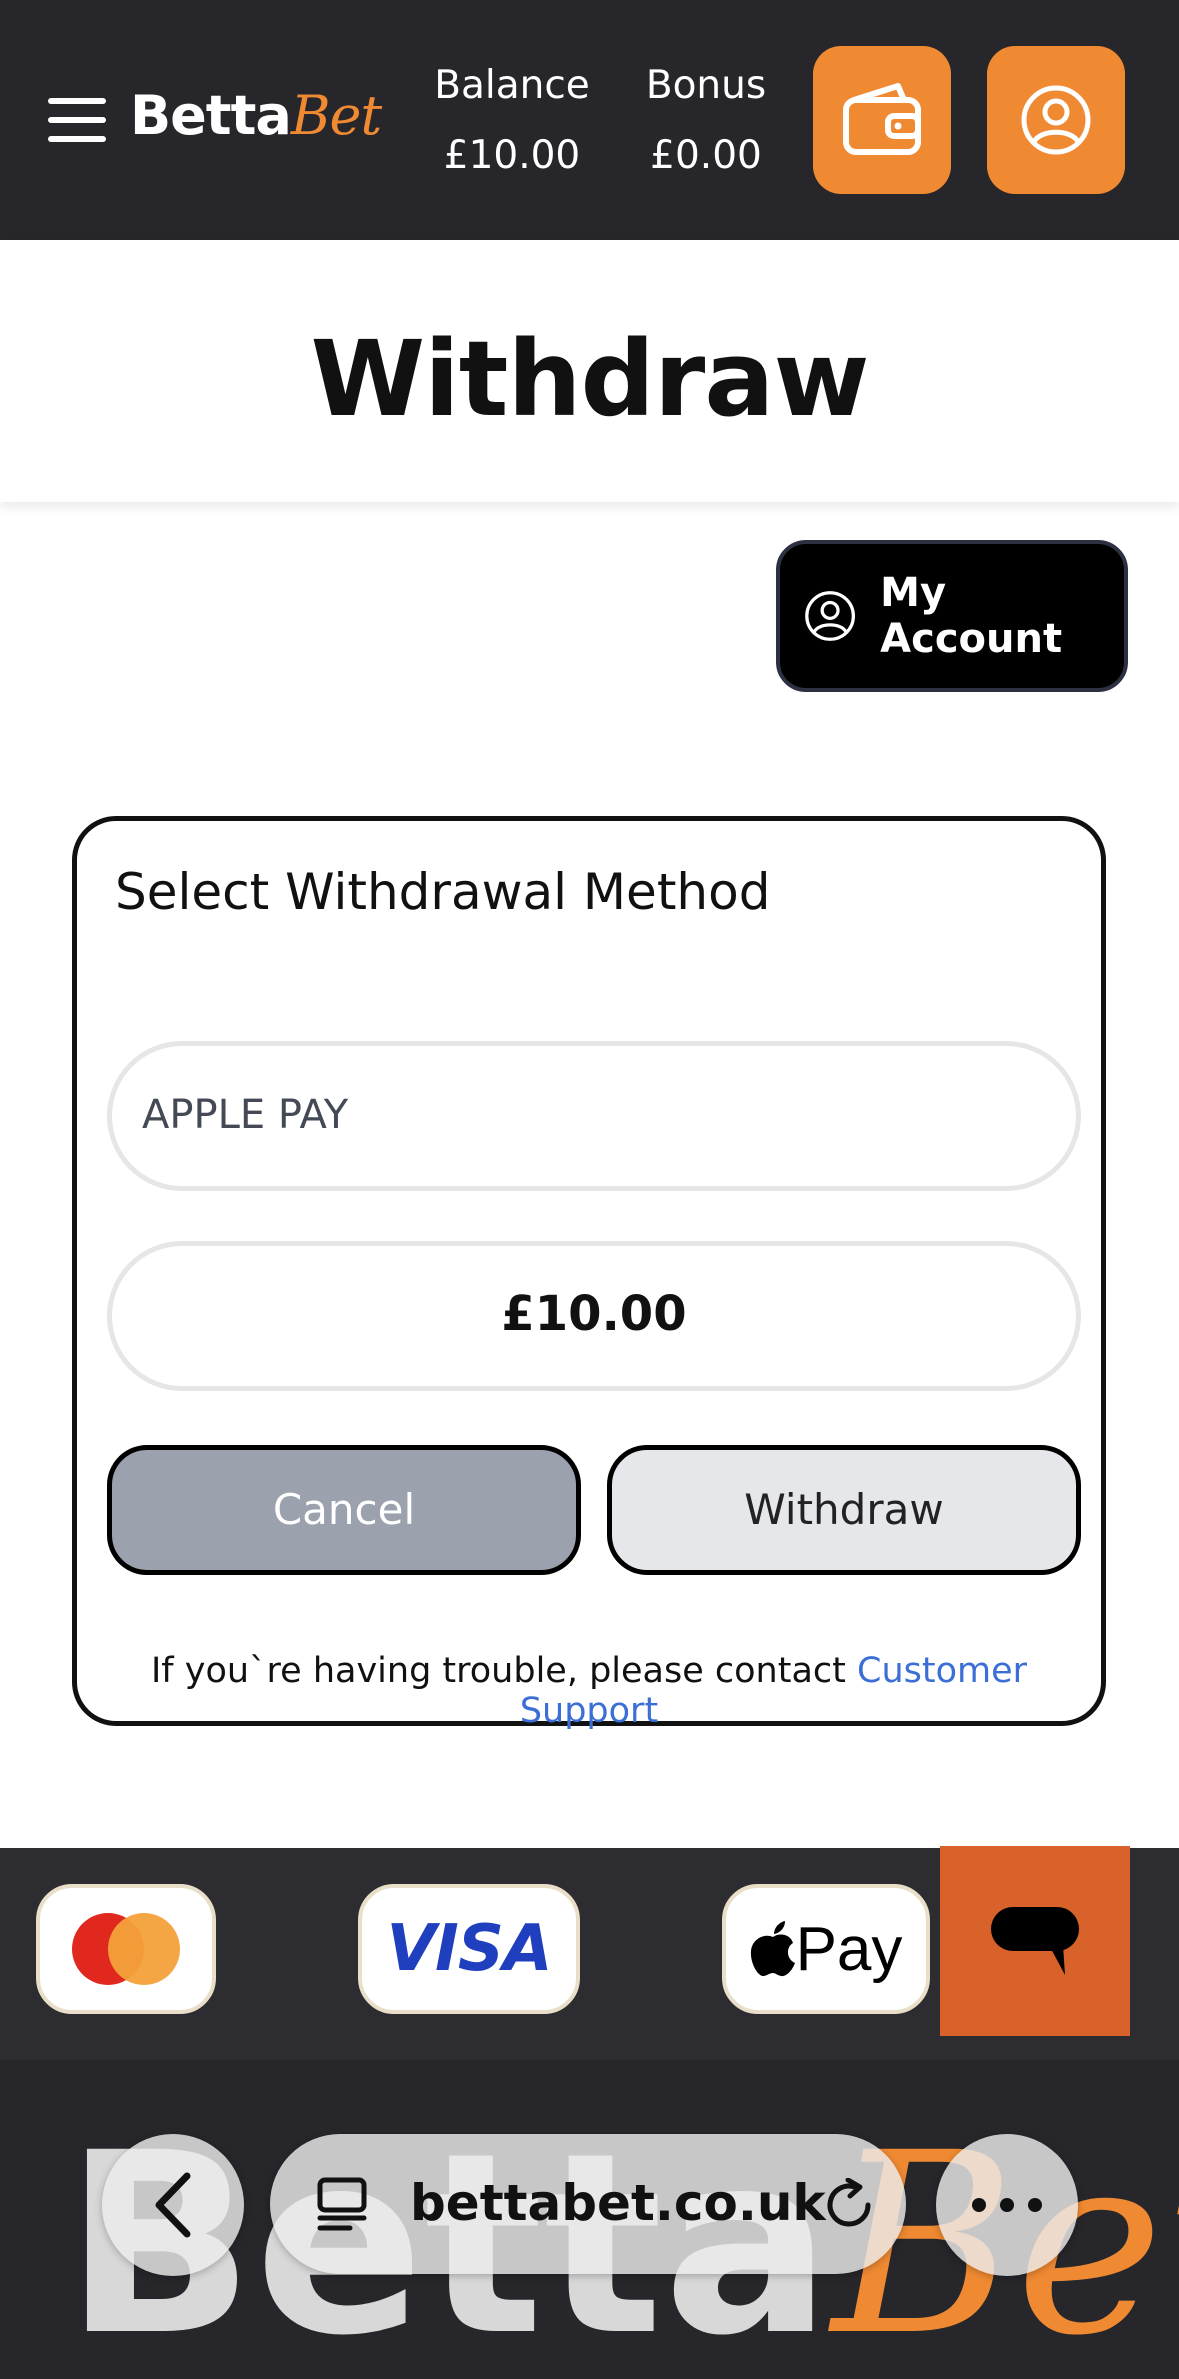 This screenshot has width=1179, height=2379. Describe the element at coordinates (844, 1510) in the screenshot. I see `withdraw-button: Withdraw` at that location.